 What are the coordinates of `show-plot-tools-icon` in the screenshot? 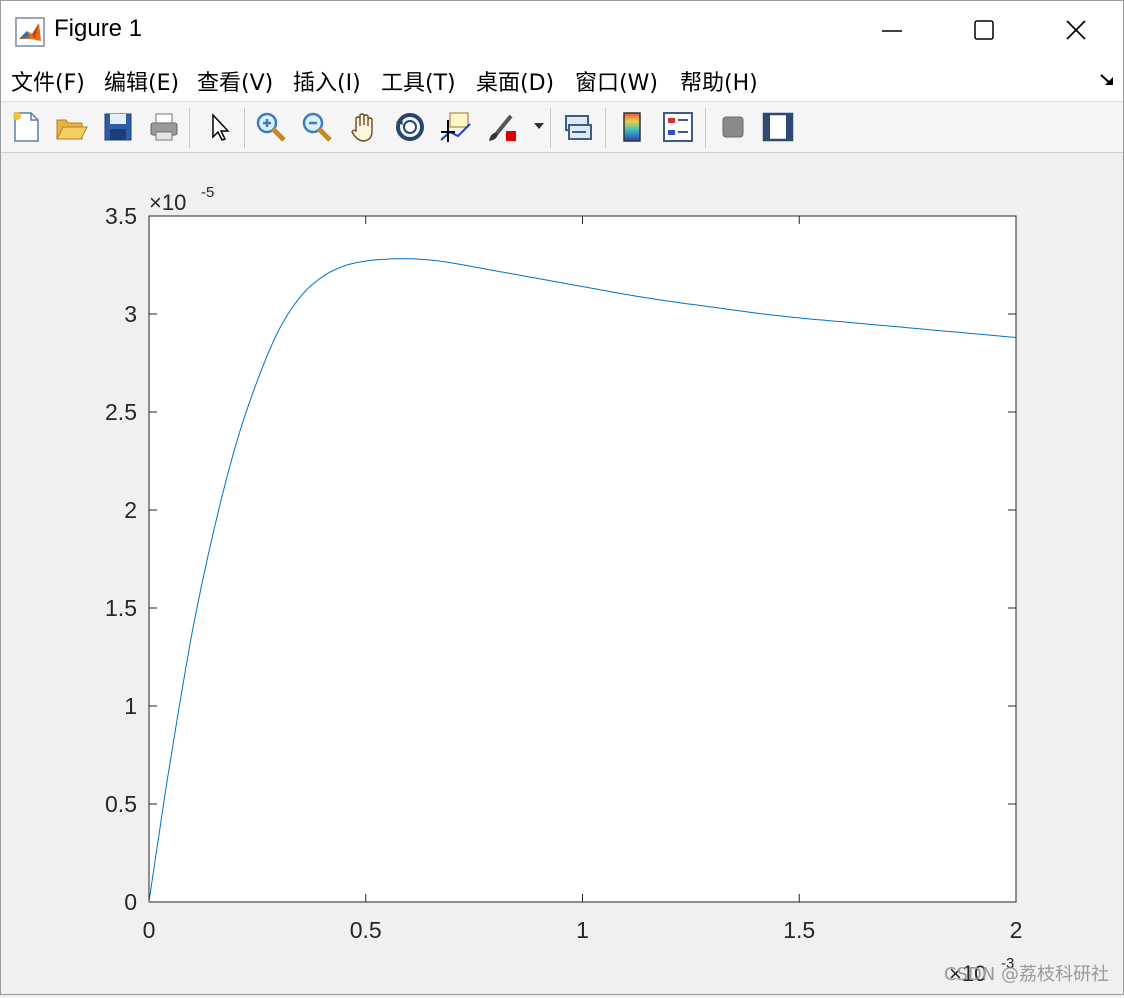 It's located at (778, 127).